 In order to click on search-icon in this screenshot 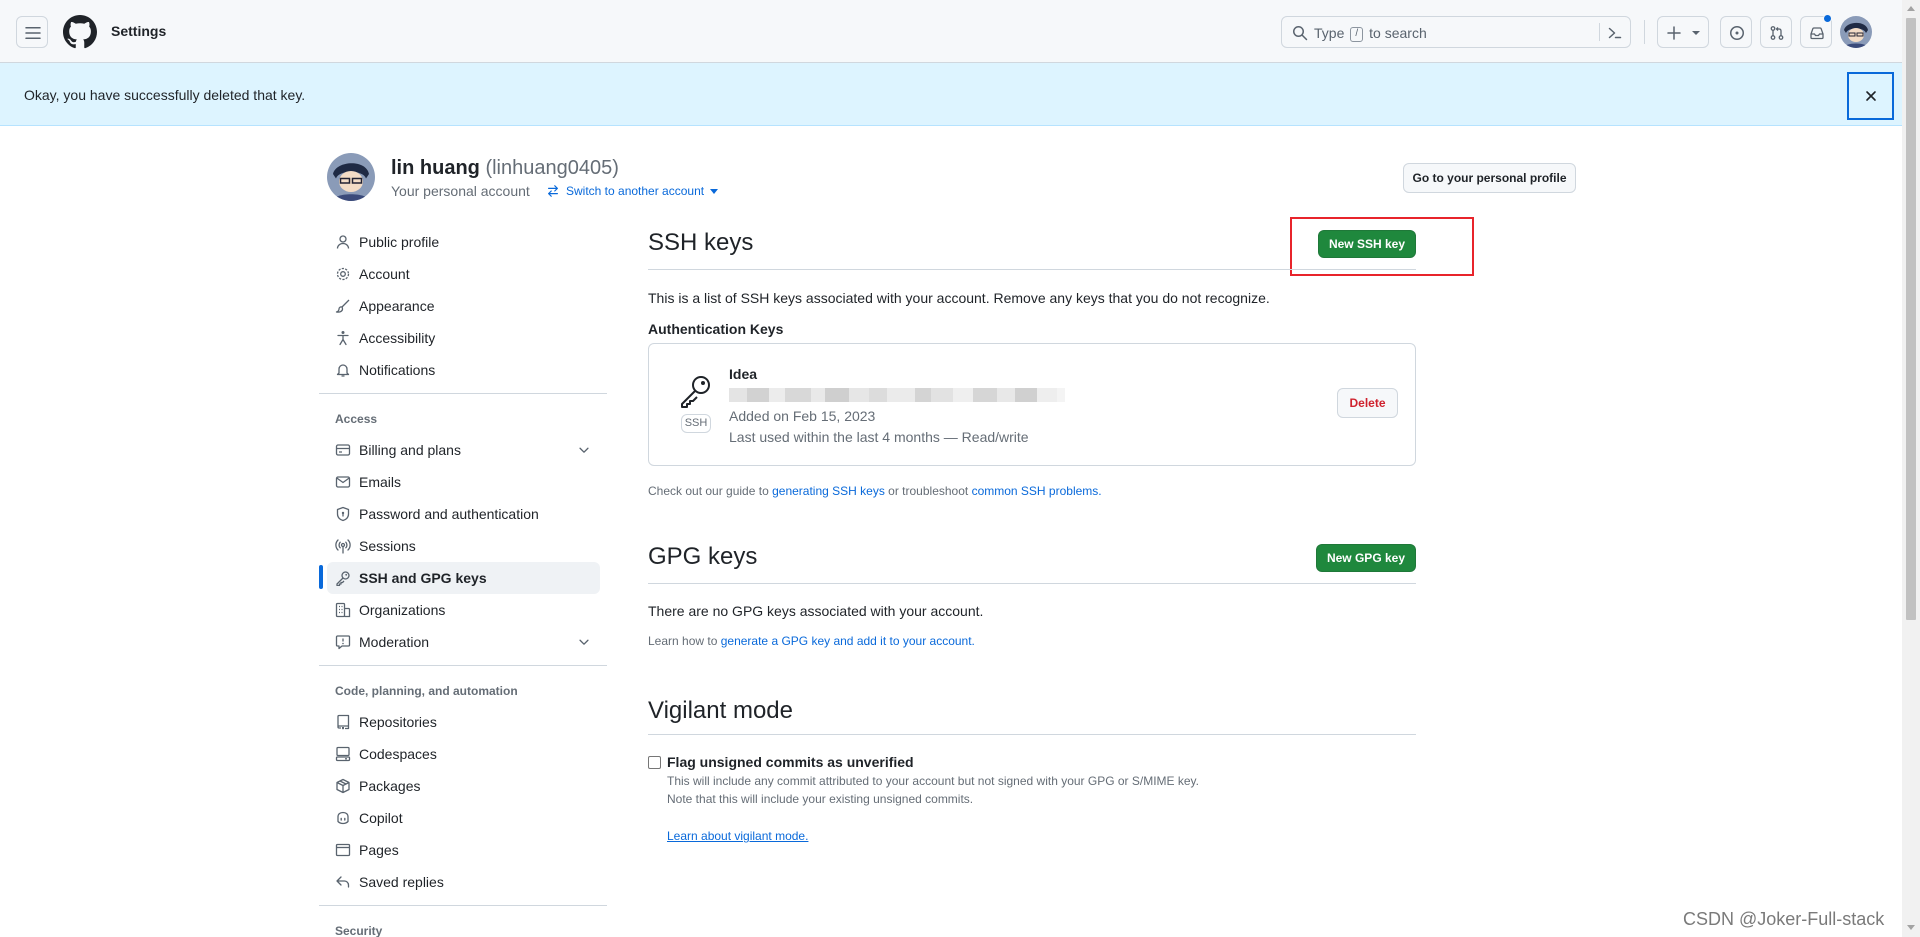, I will do `click(1300, 33)`.